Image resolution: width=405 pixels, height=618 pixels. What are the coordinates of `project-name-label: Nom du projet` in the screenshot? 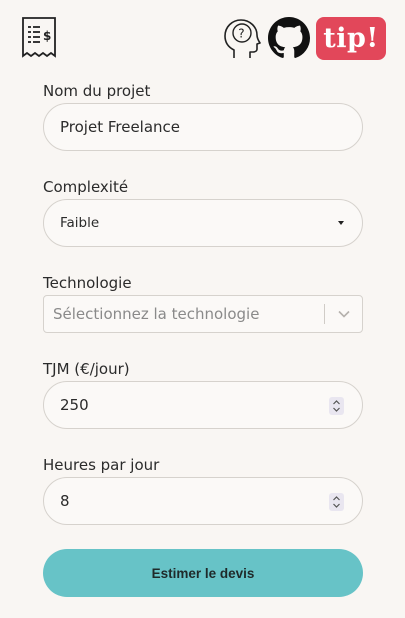 It's located at (97, 91).